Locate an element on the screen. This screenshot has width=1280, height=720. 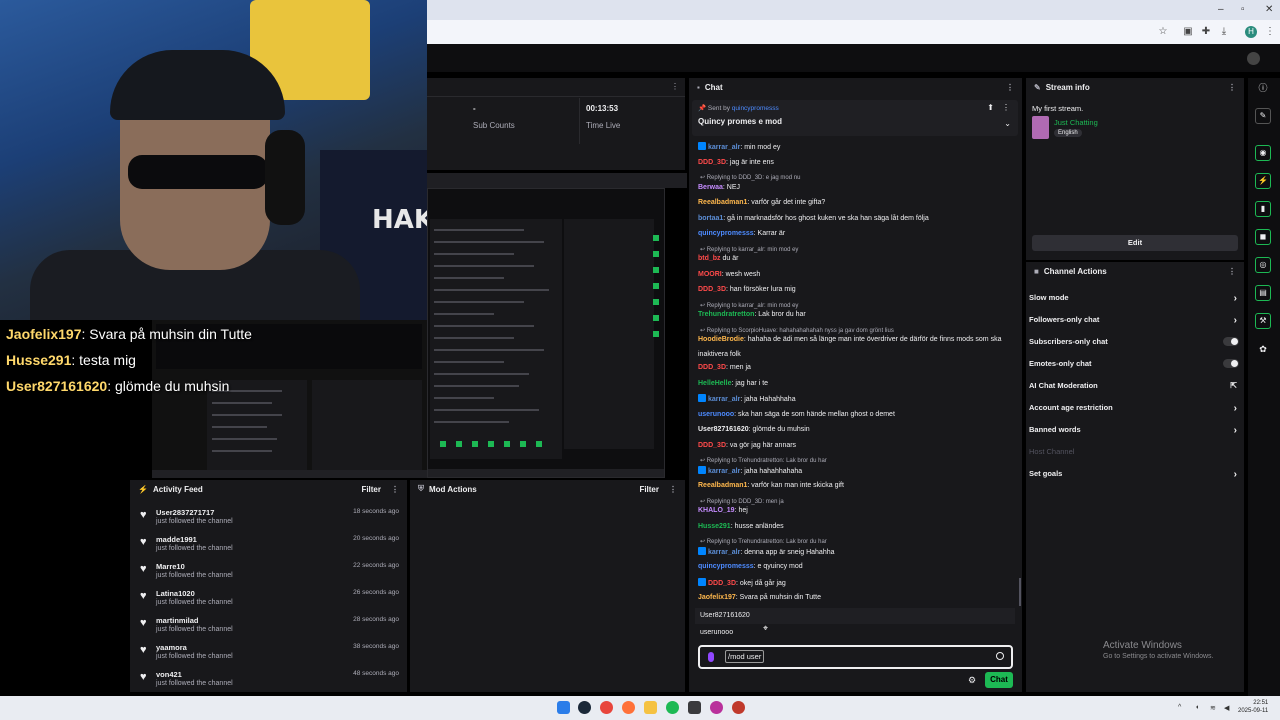
chat-menu-icon: ⋮ is located at coordinates (1010, 87).